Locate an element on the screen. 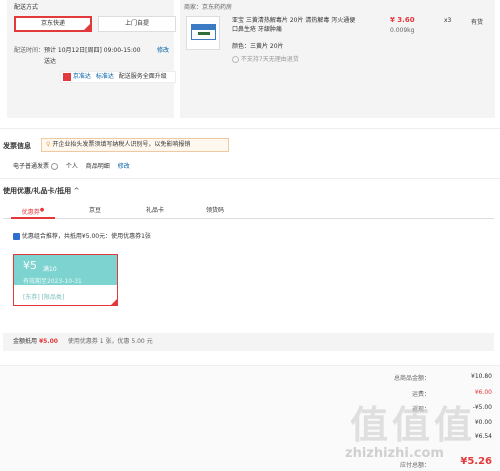  bulb-icon: ♀ is located at coordinates (48, 144).